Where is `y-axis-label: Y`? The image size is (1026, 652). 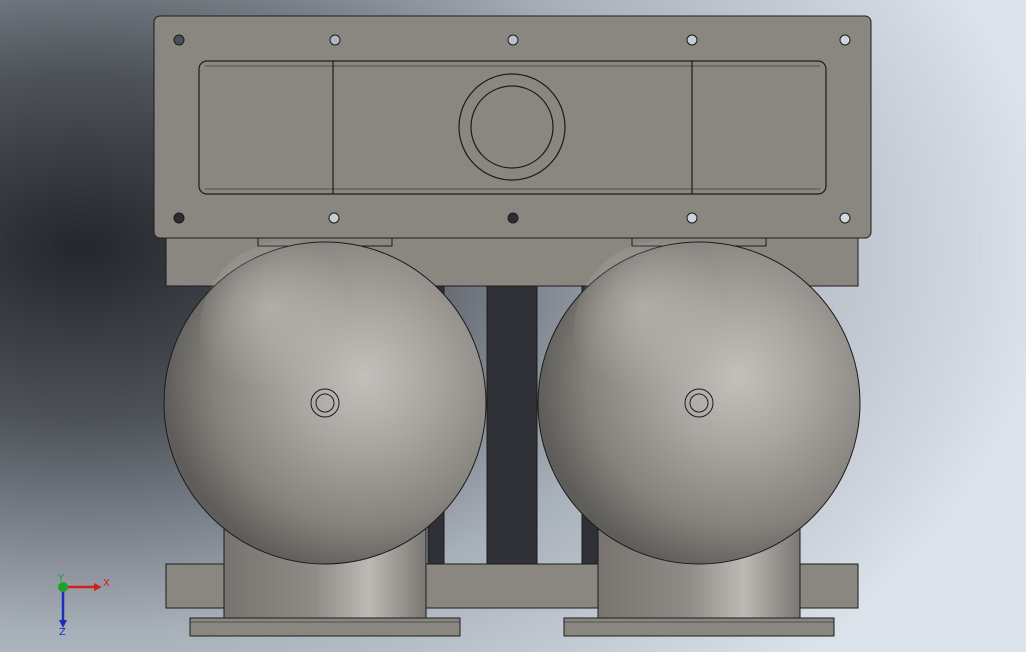
y-axis-label: Y is located at coordinates (61, 578).